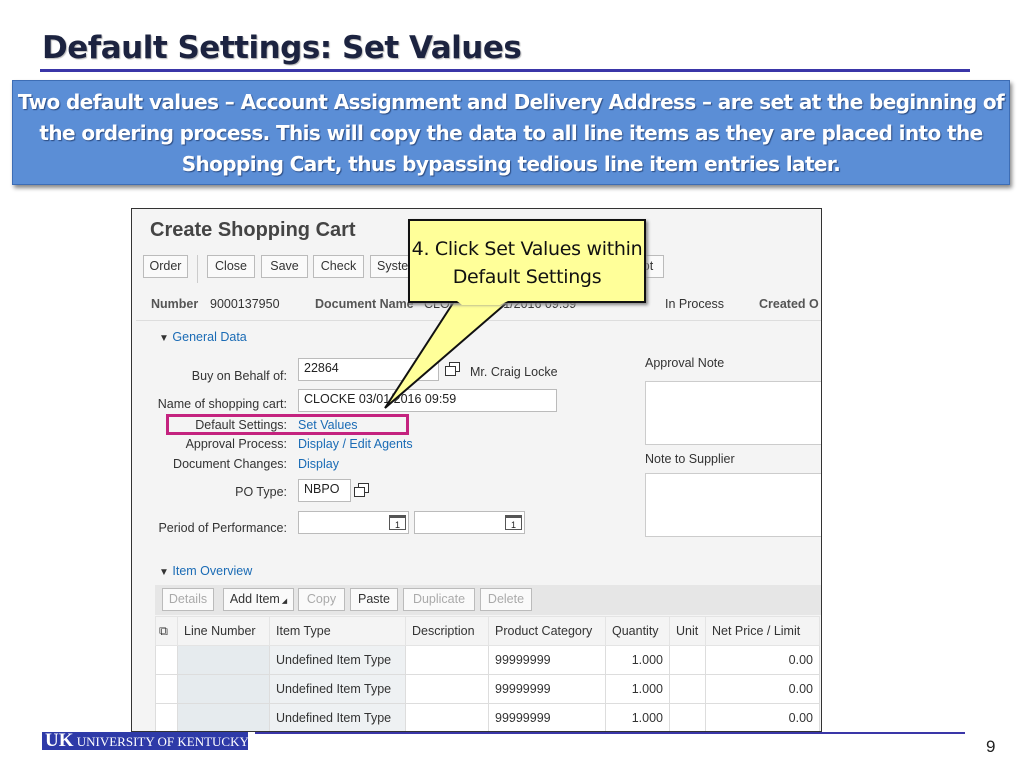 This screenshot has width=1024, height=768. Describe the element at coordinates (610, 733) in the screenshot. I see `footer-divider` at that location.